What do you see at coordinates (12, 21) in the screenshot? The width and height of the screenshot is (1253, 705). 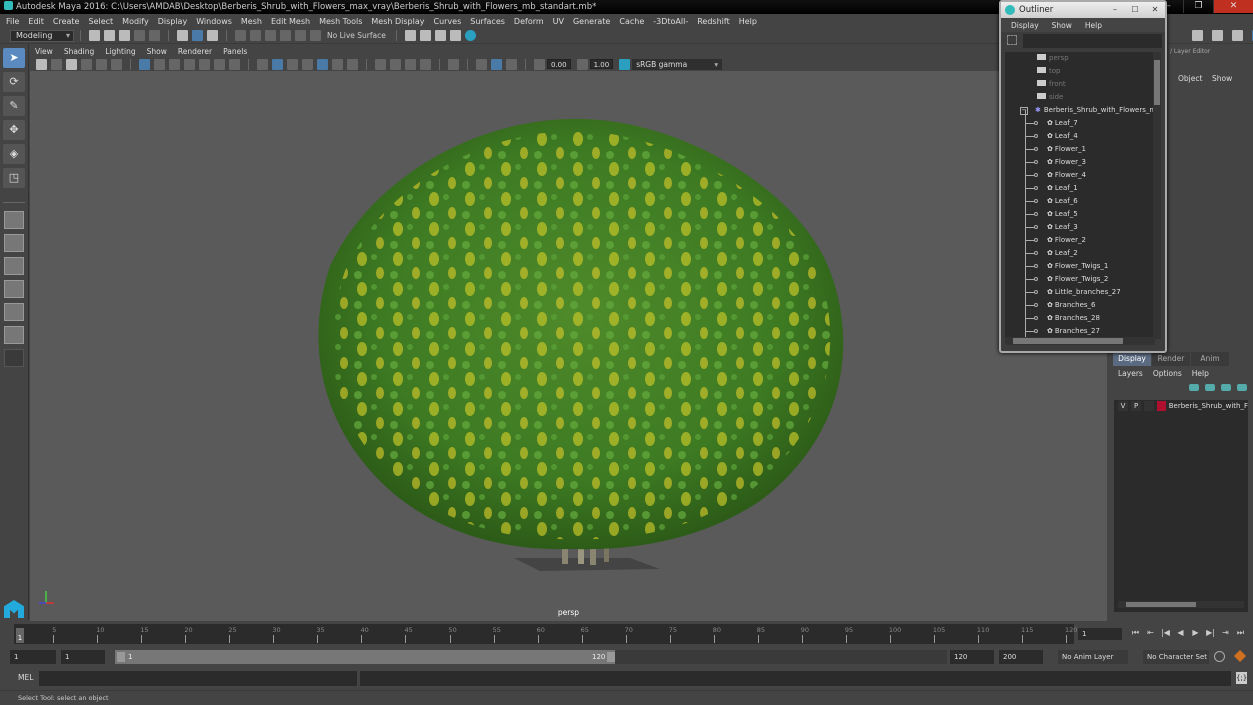 I see `menu-file: File` at bounding box center [12, 21].